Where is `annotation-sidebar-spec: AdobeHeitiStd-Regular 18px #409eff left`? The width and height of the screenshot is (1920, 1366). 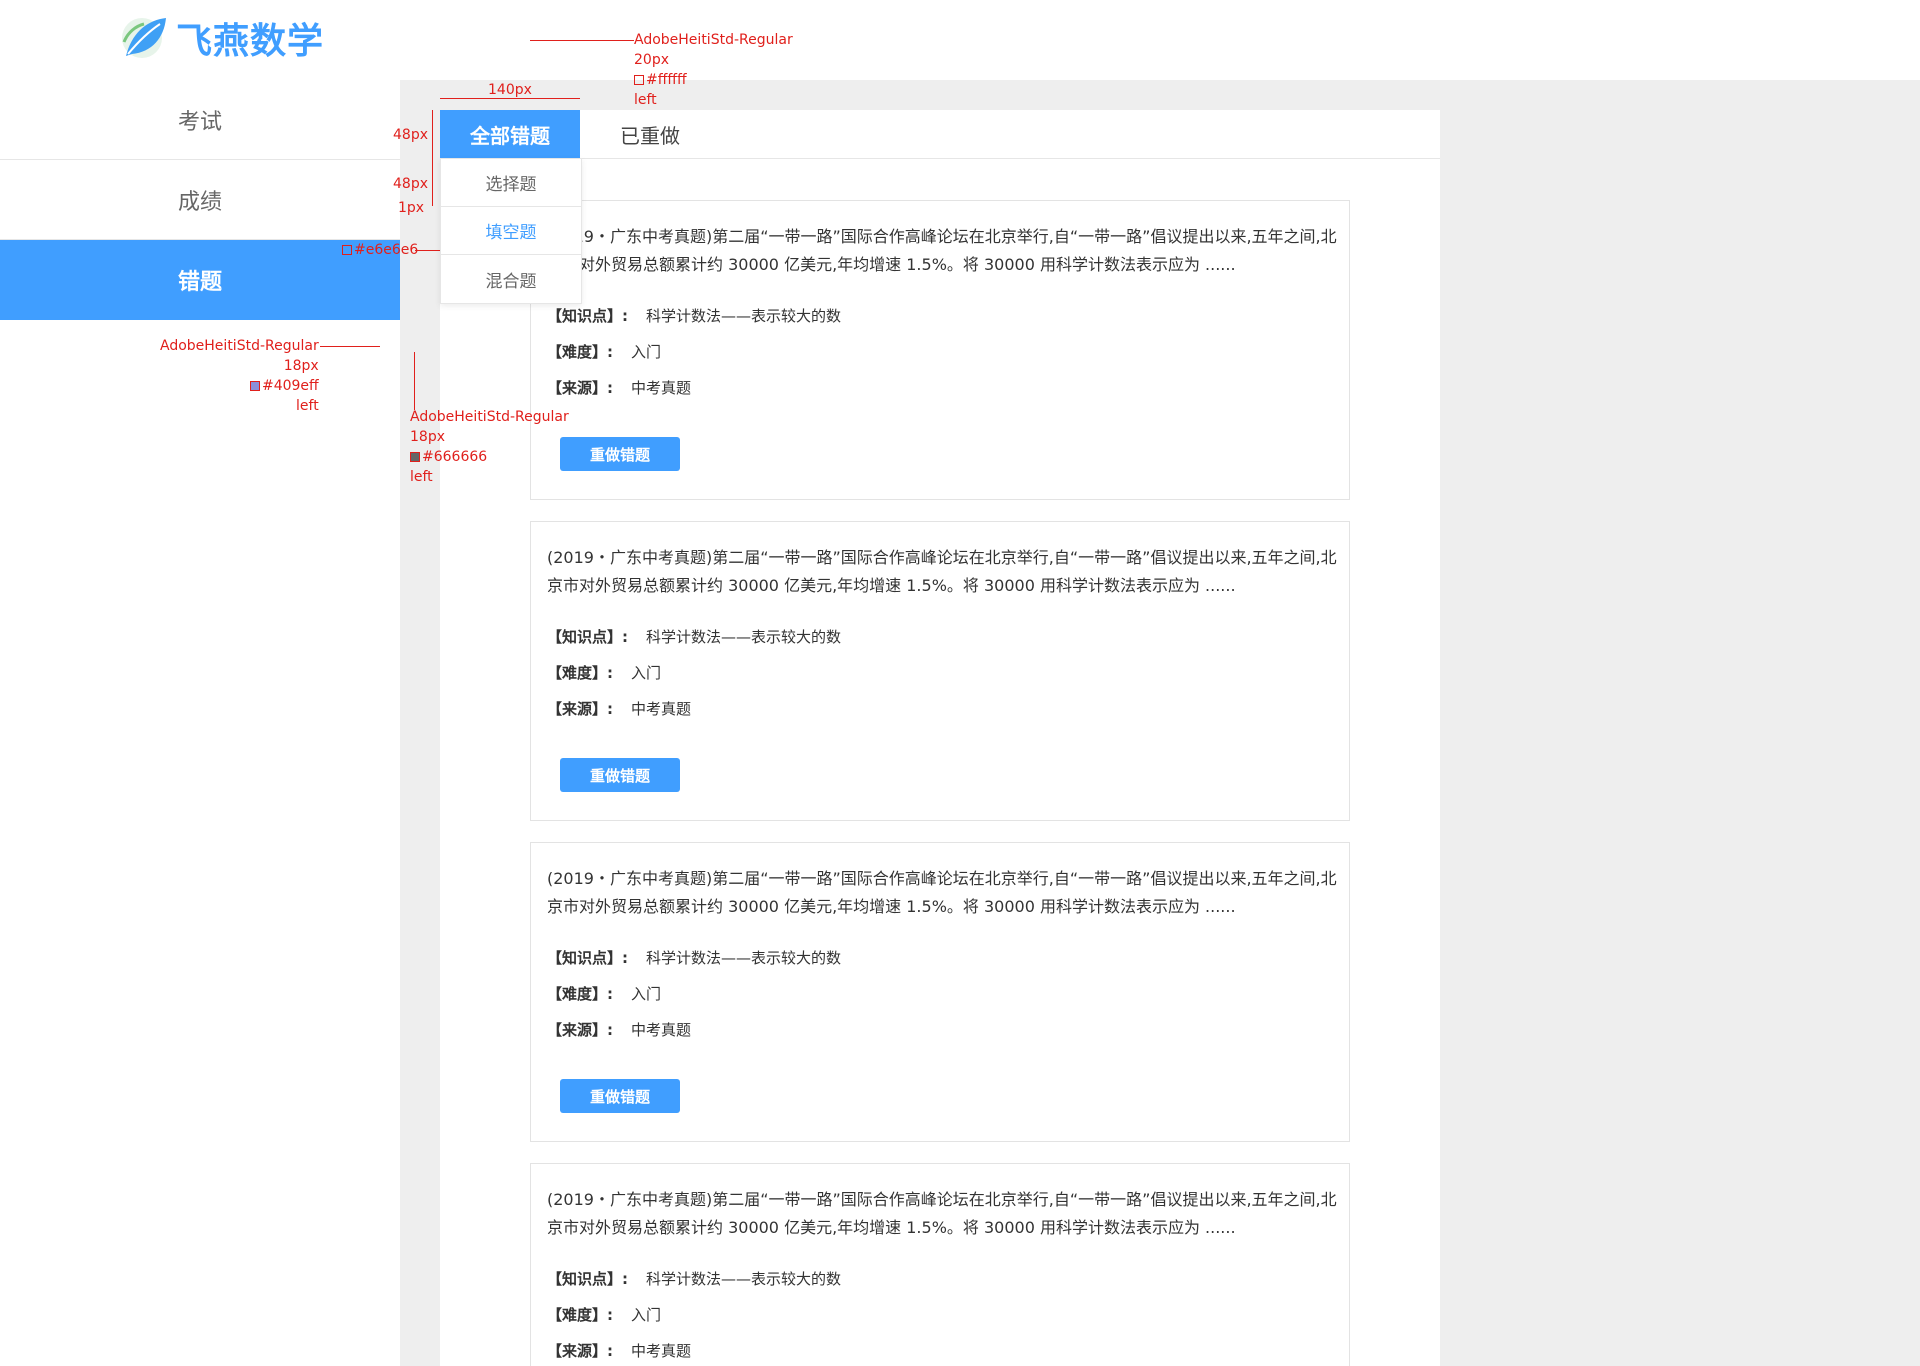
annotation-sidebar-spec: AdobeHeitiStd-Regular 18px #409eff left is located at coordinates (239, 376).